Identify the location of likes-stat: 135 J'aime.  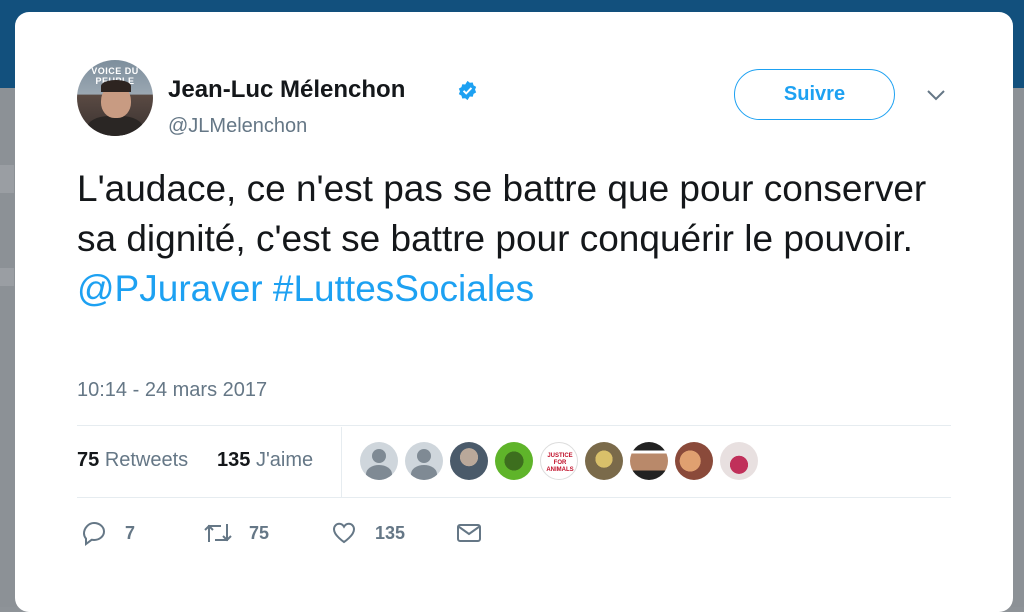
(265, 460).